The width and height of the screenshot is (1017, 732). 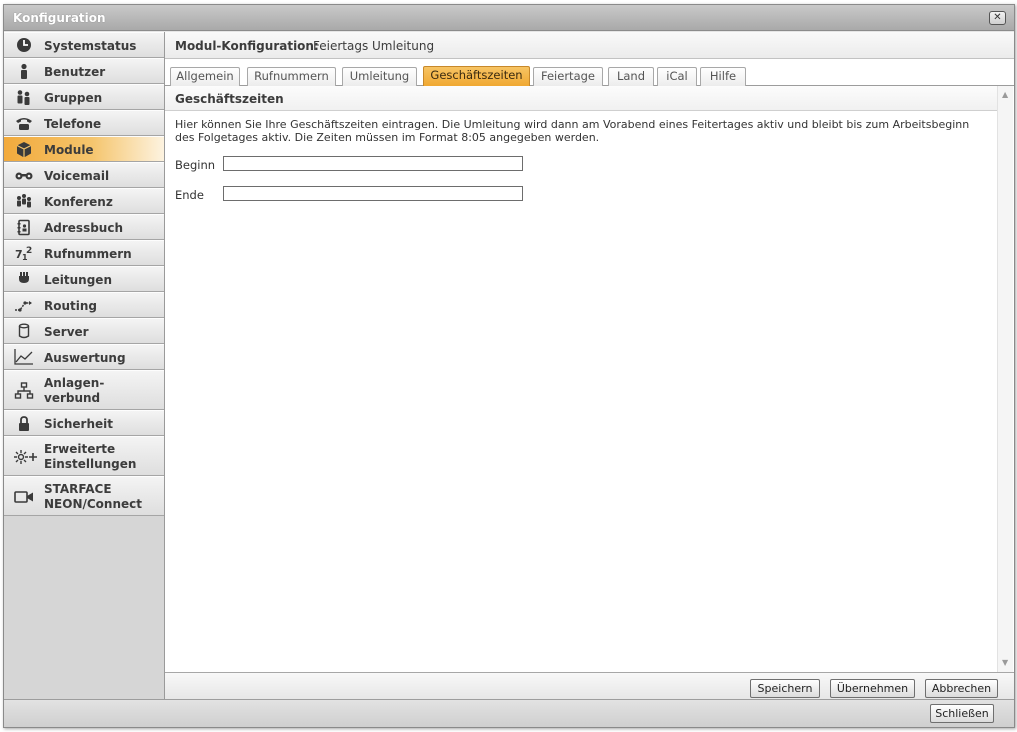 What do you see at coordinates (24, 150) in the screenshot?
I see `cube-icon` at bounding box center [24, 150].